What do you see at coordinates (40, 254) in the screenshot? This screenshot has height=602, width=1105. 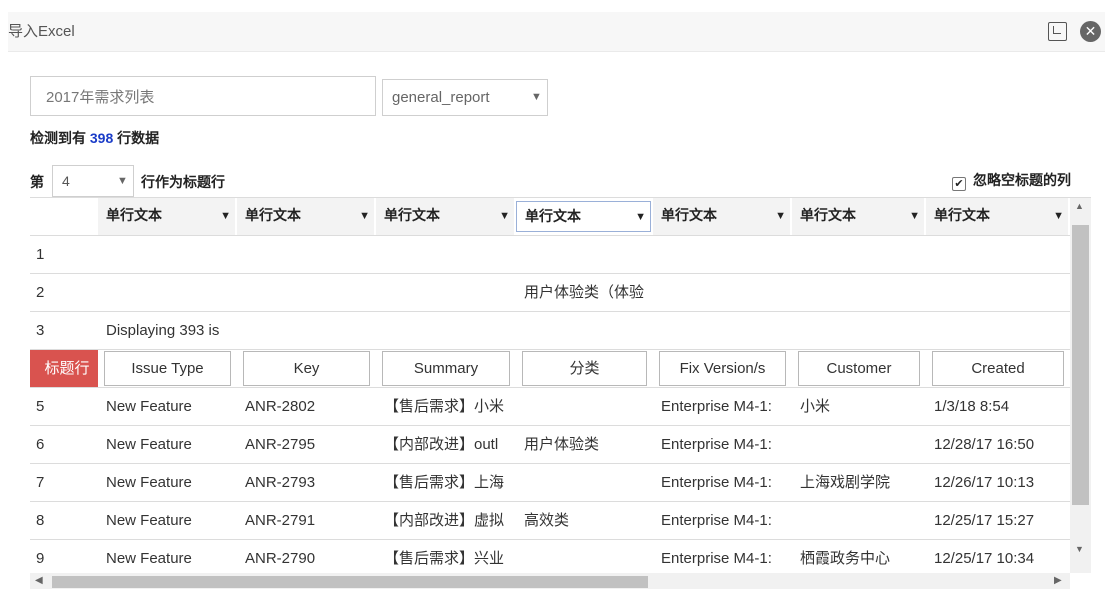 I see `row-number: 1` at bounding box center [40, 254].